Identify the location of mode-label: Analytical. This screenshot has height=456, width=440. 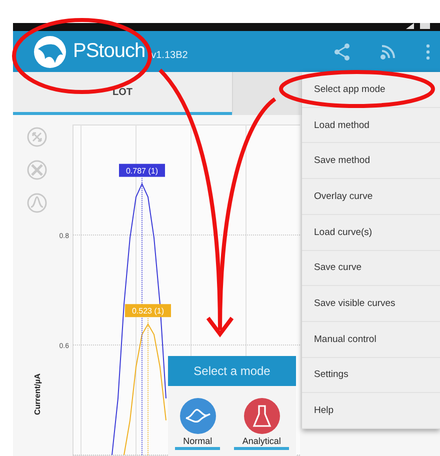
(261, 443).